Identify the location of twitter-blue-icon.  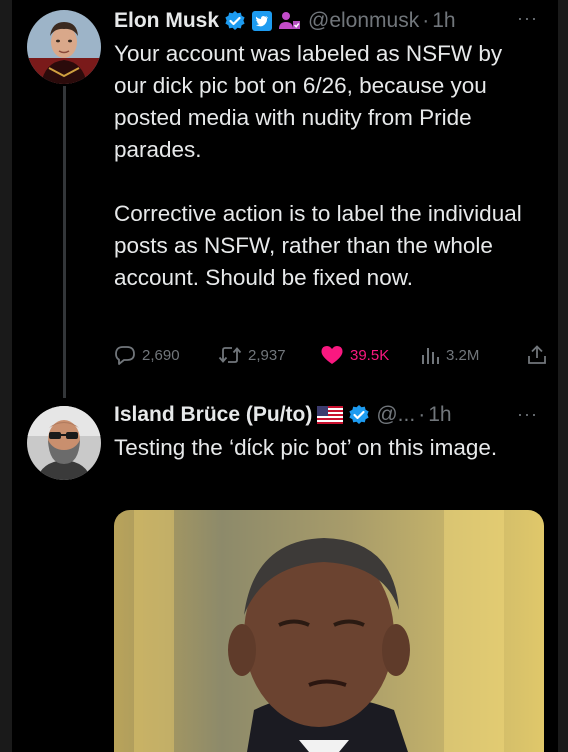
(262, 21).